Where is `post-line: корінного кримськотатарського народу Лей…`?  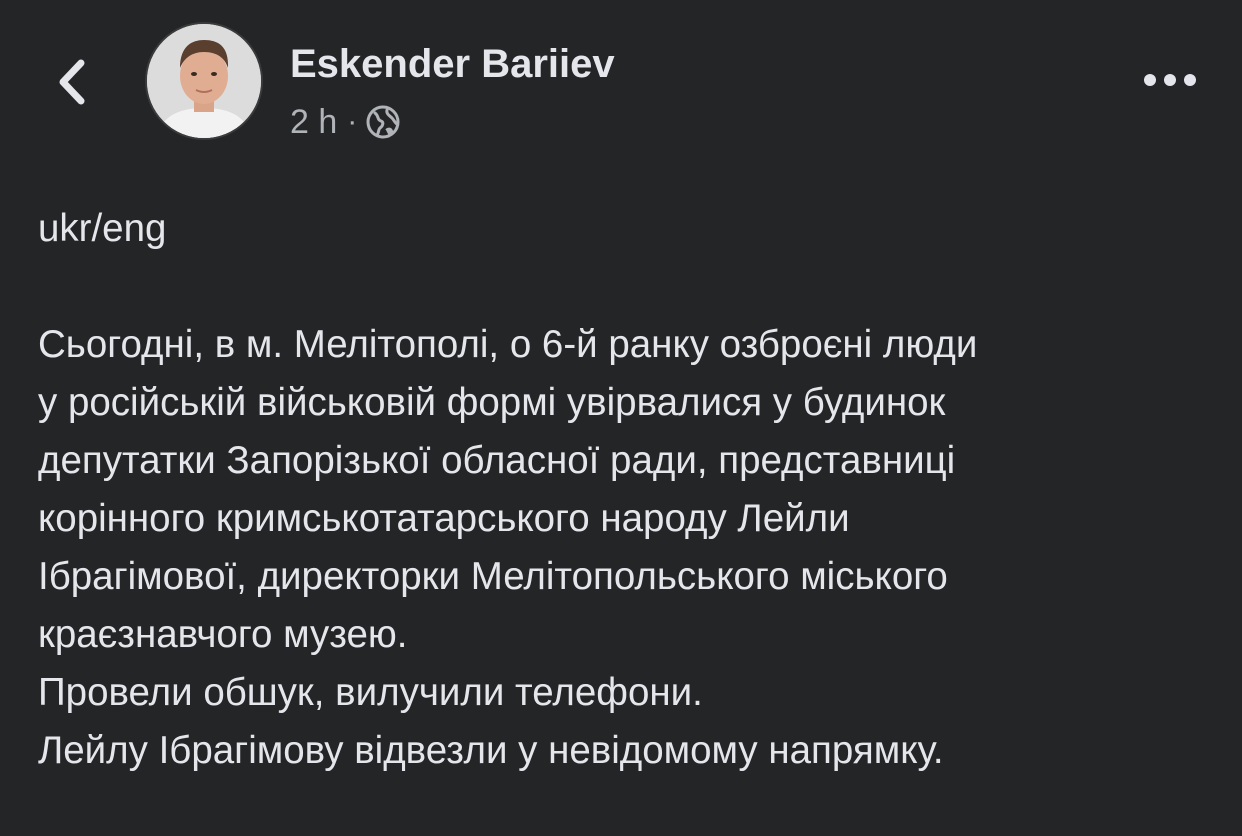
post-line: корінного кримськотатарського народу Лей… is located at coordinates (444, 518).